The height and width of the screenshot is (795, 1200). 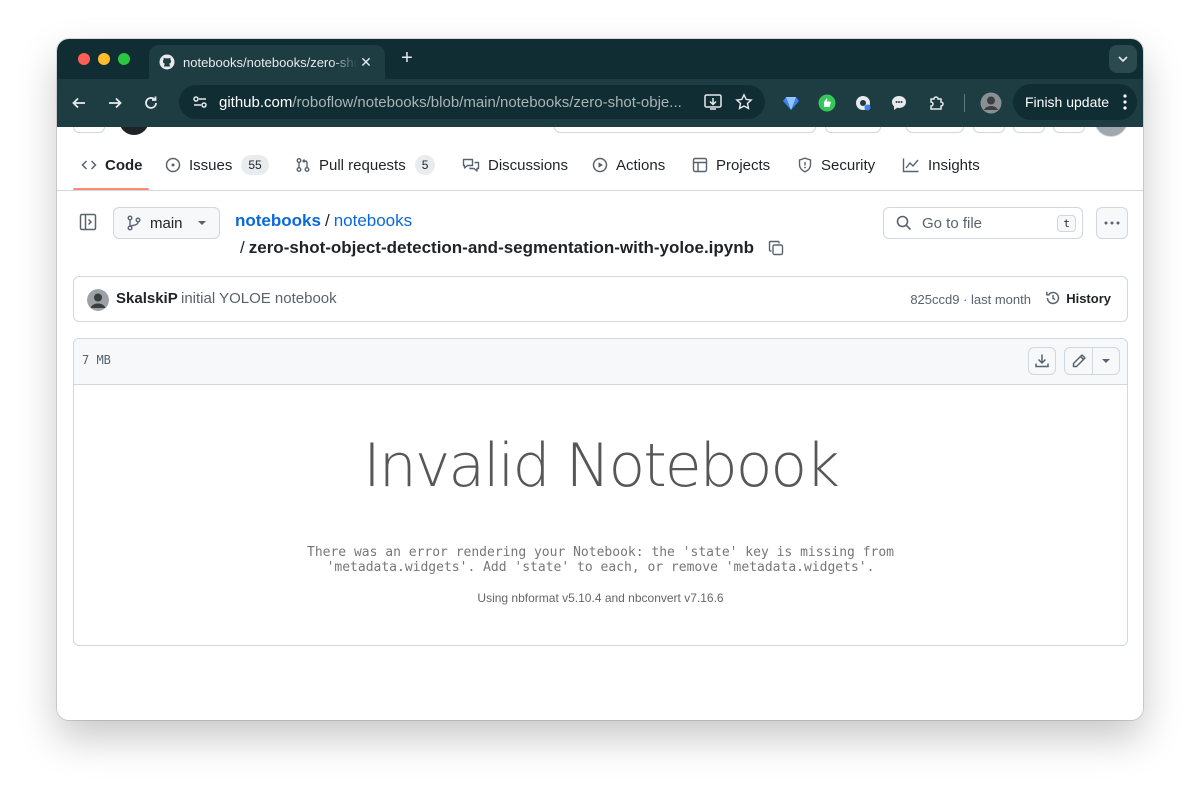 What do you see at coordinates (255, 165) in the screenshot?
I see `issues-count-badge: 55` at bounding box center [255, 165].